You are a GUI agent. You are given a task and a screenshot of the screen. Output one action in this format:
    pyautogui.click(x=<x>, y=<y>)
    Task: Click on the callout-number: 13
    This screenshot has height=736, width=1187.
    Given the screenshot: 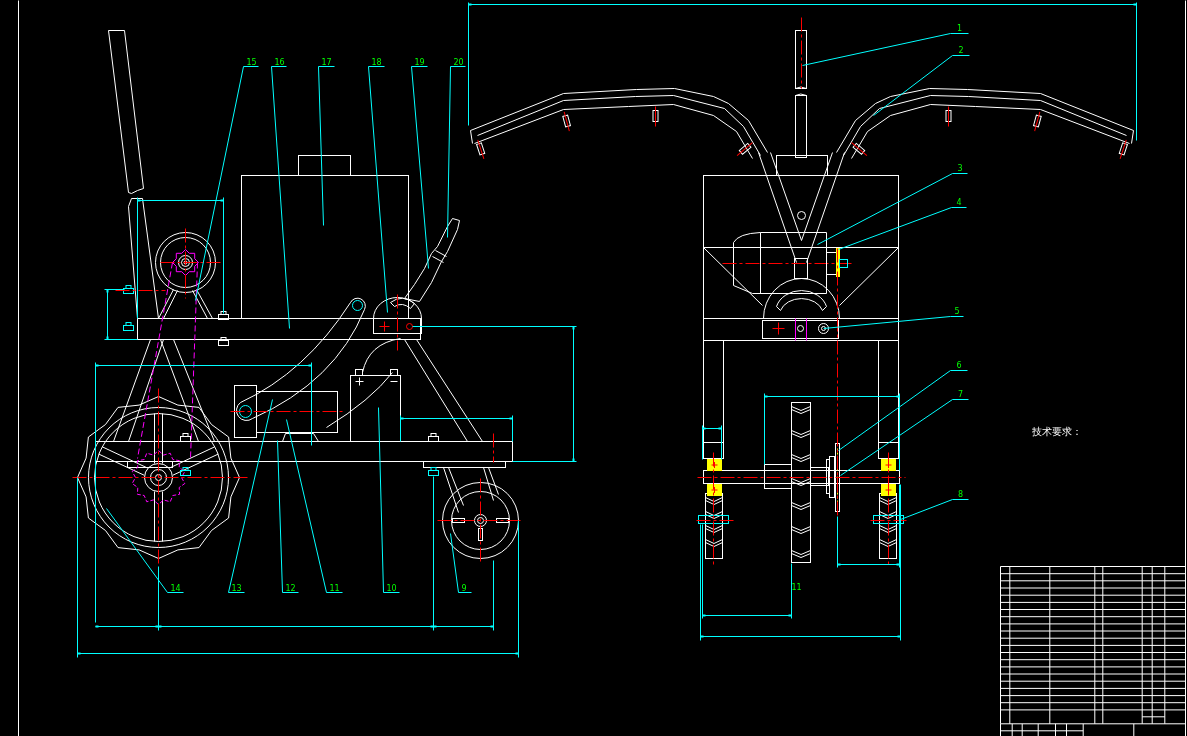 What is the action you would take?
    pyautogui.click(x=236, y=588)
    